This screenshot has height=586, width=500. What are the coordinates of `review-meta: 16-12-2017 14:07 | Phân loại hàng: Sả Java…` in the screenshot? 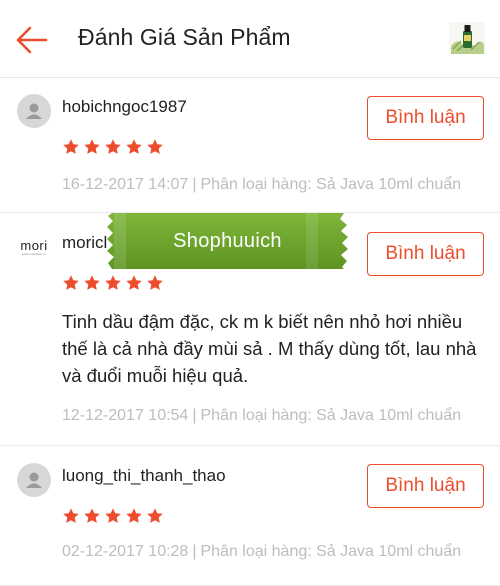 It's located at (261, 185).